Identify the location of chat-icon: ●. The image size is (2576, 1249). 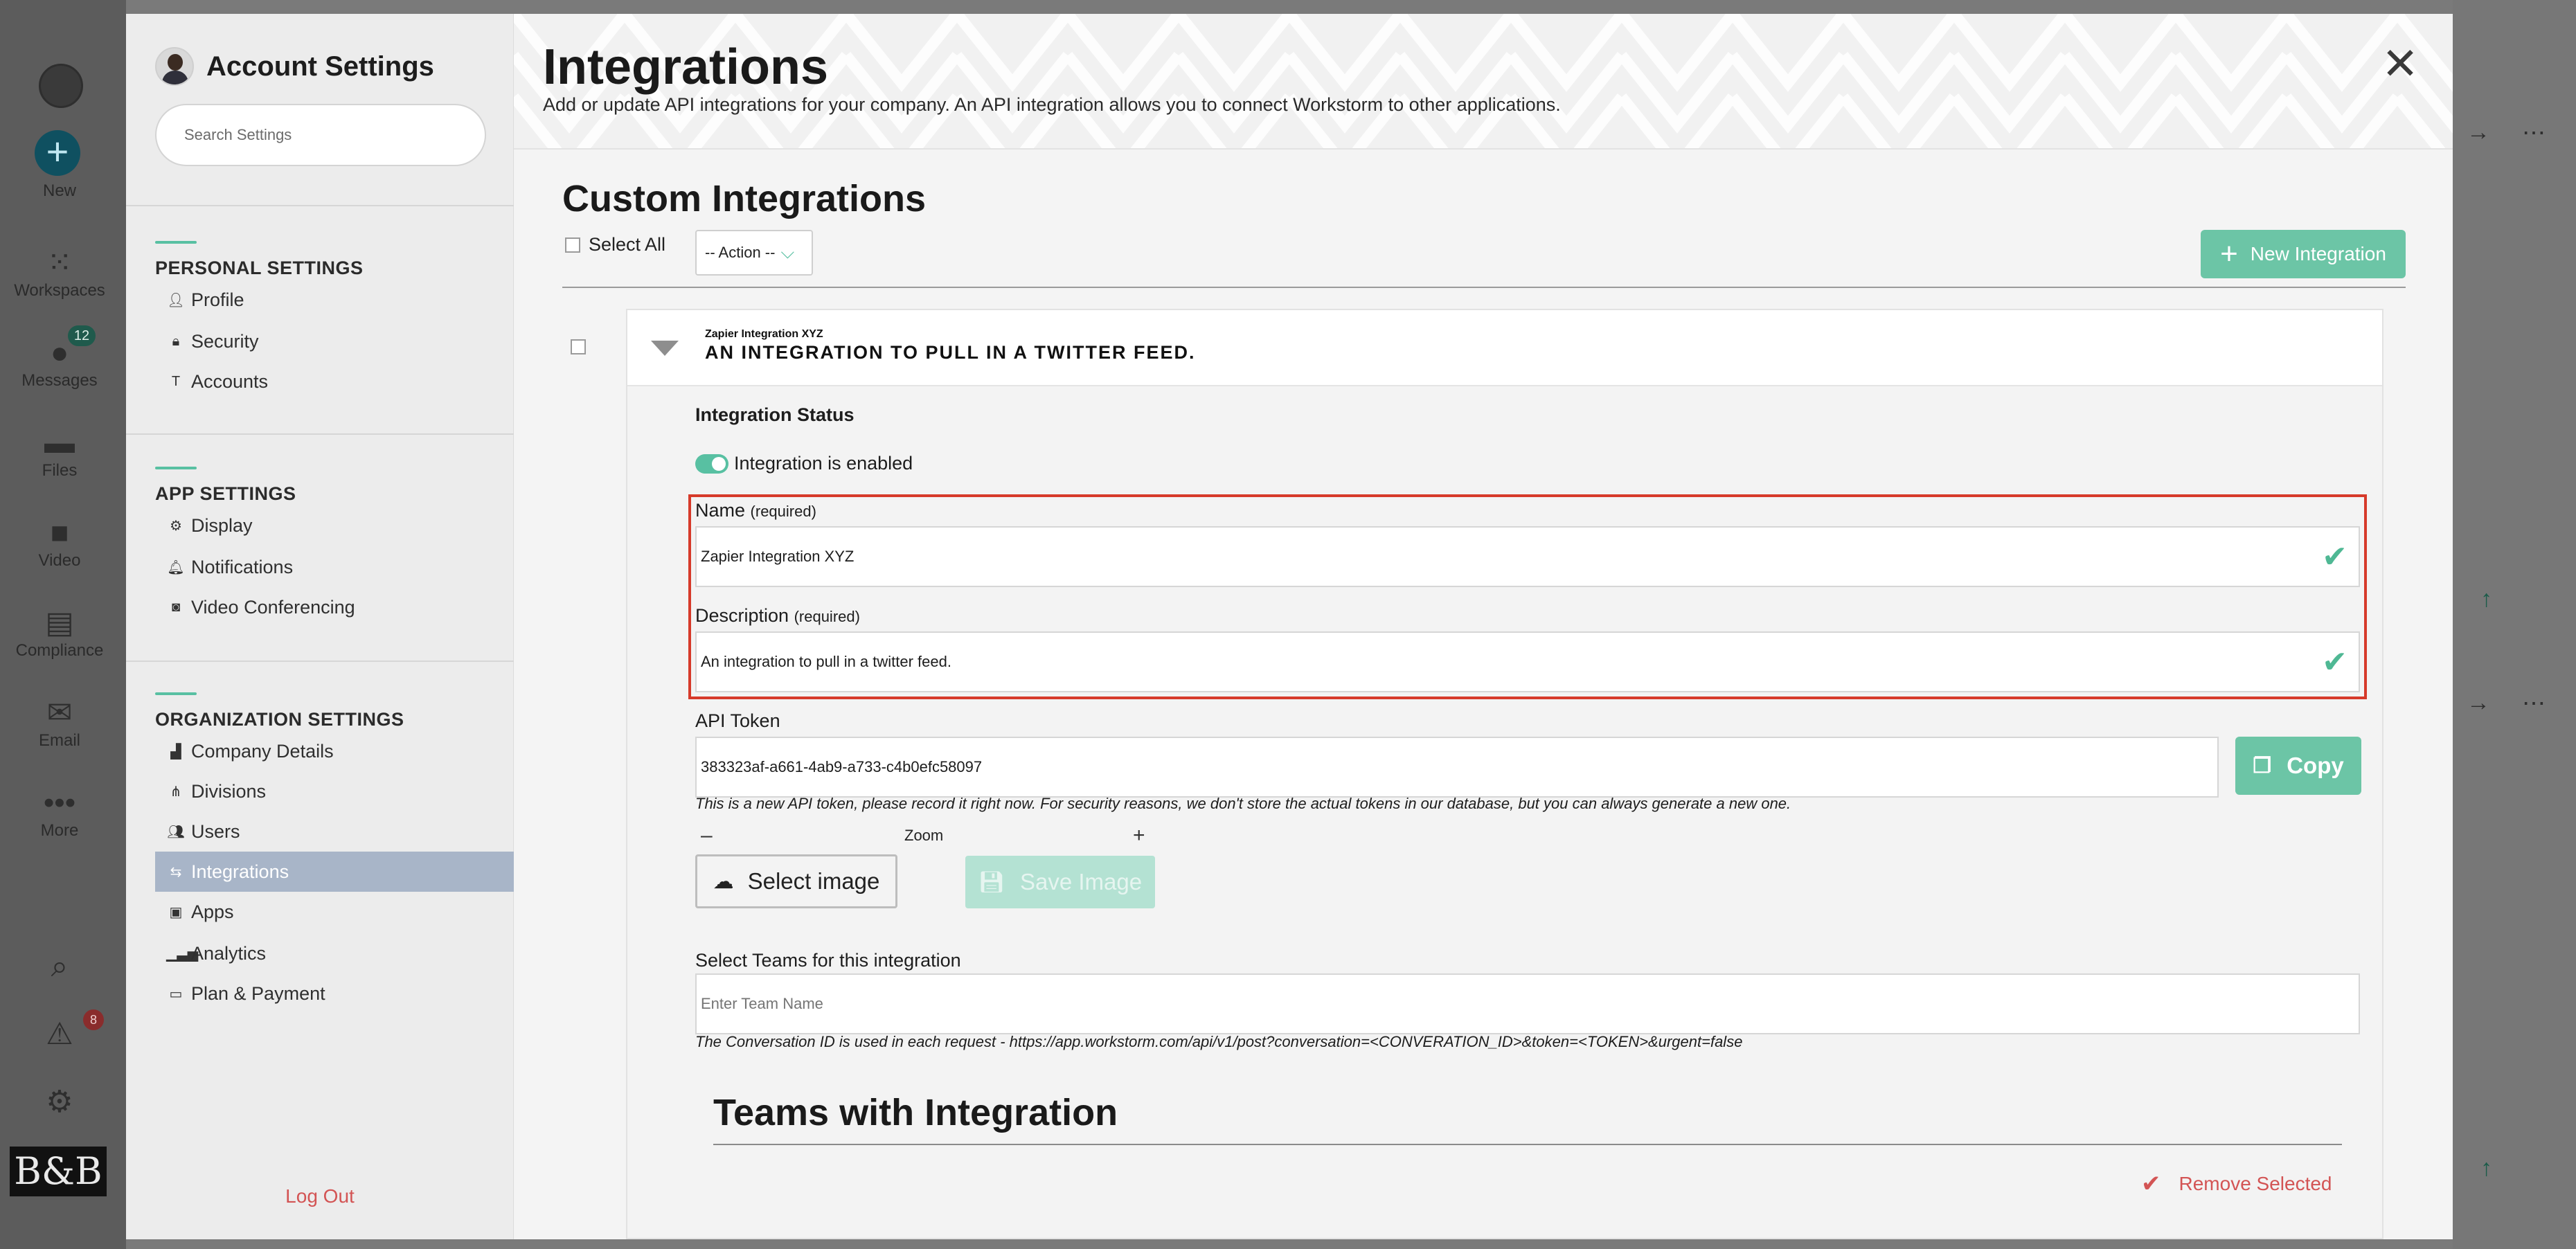
(60, 353).